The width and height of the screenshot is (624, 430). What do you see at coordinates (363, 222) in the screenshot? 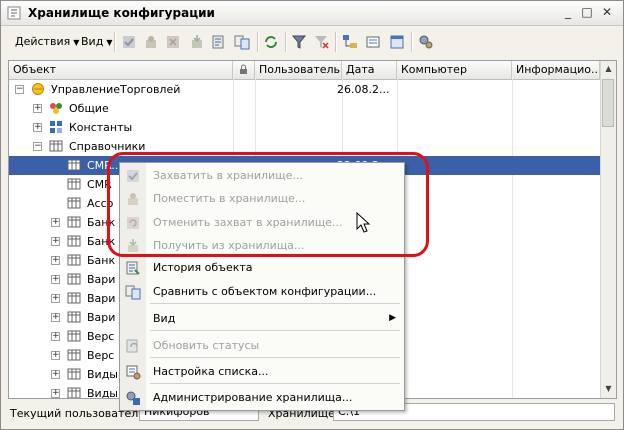
I see `mouse-cursor-icon` at bounding box center [363, 222].